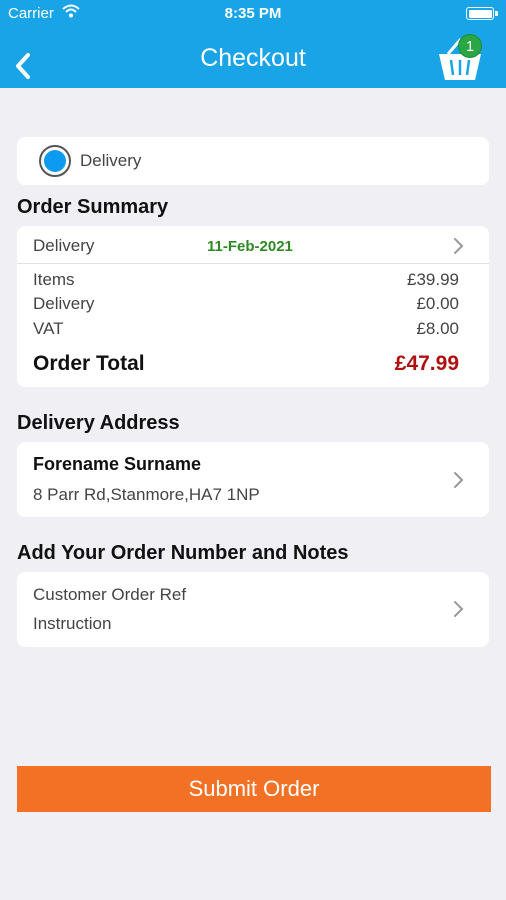 The height and width of the screenshot is (900, 506). I want to click on delivery-date-row: Delivery 11-Feb-2021, so click(253, 245).